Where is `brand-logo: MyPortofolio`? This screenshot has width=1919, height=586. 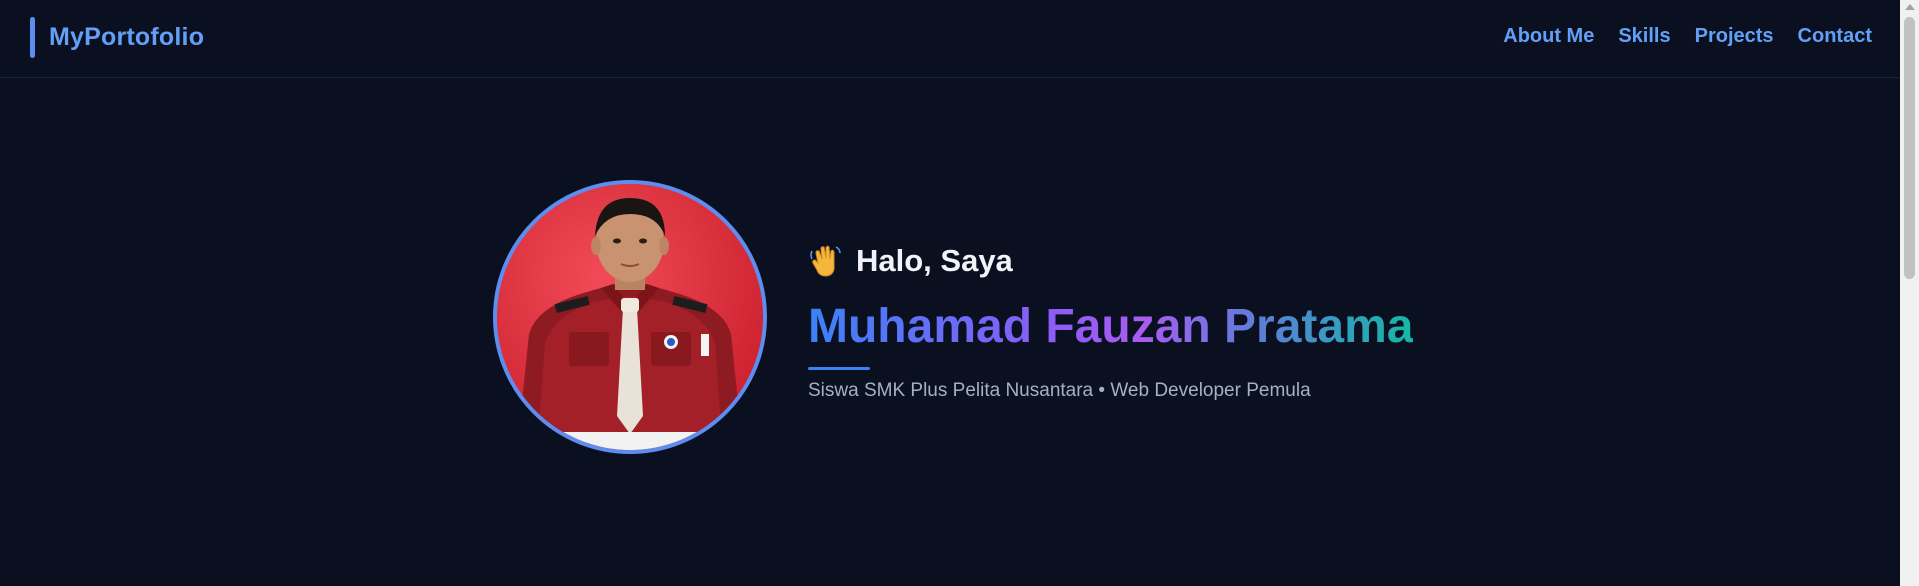
brand-logo: MyPortofolio is located at coordinates (117, 37).